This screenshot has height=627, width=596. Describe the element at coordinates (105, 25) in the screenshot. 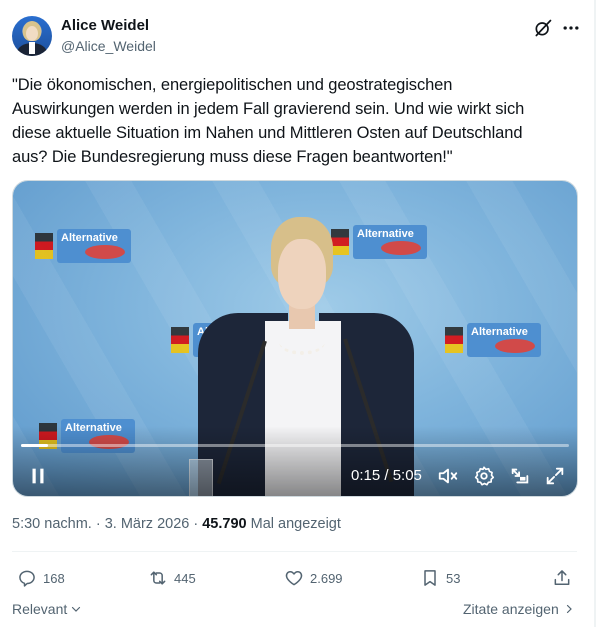

I see `author-name: Alice Weidel` at that location.